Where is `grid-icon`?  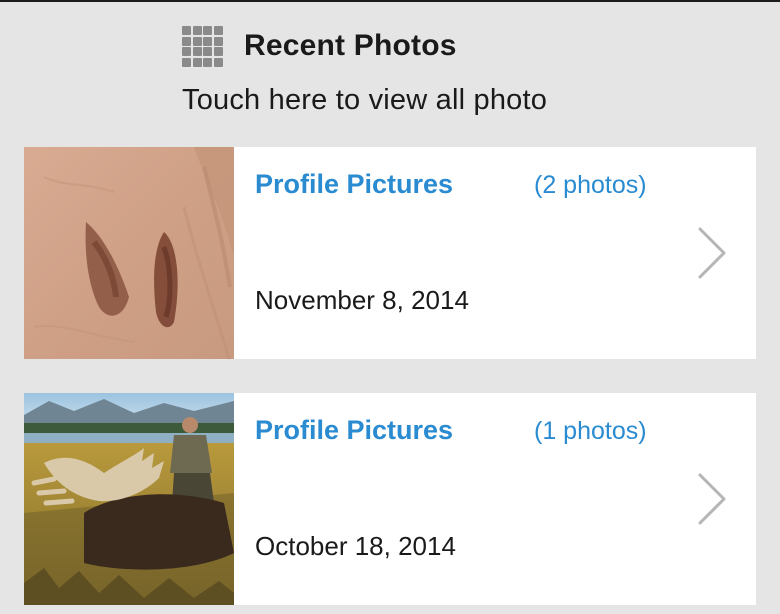 grid-icon is located at coordinates (202, 46).